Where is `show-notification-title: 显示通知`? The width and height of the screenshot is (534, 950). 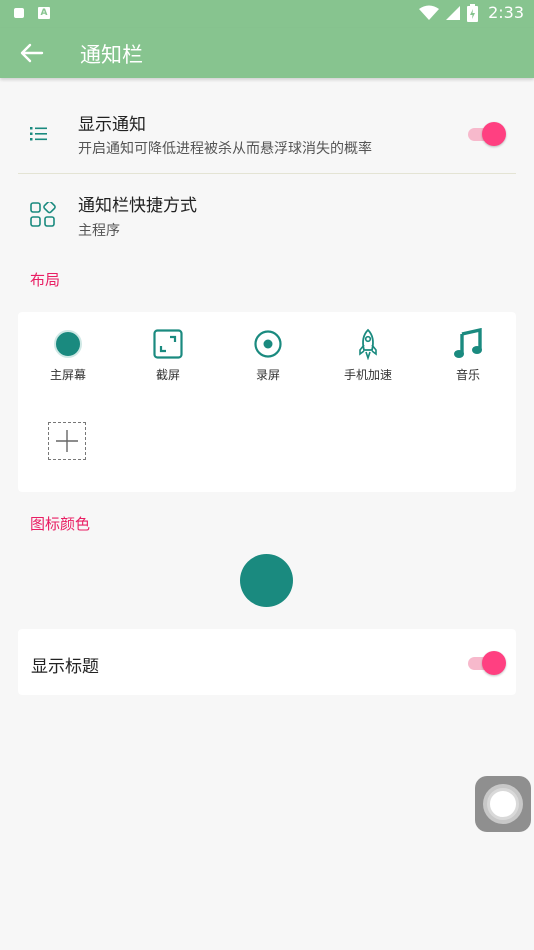
show-notification-title: 显示通知 is located at coordinates (112, 125).